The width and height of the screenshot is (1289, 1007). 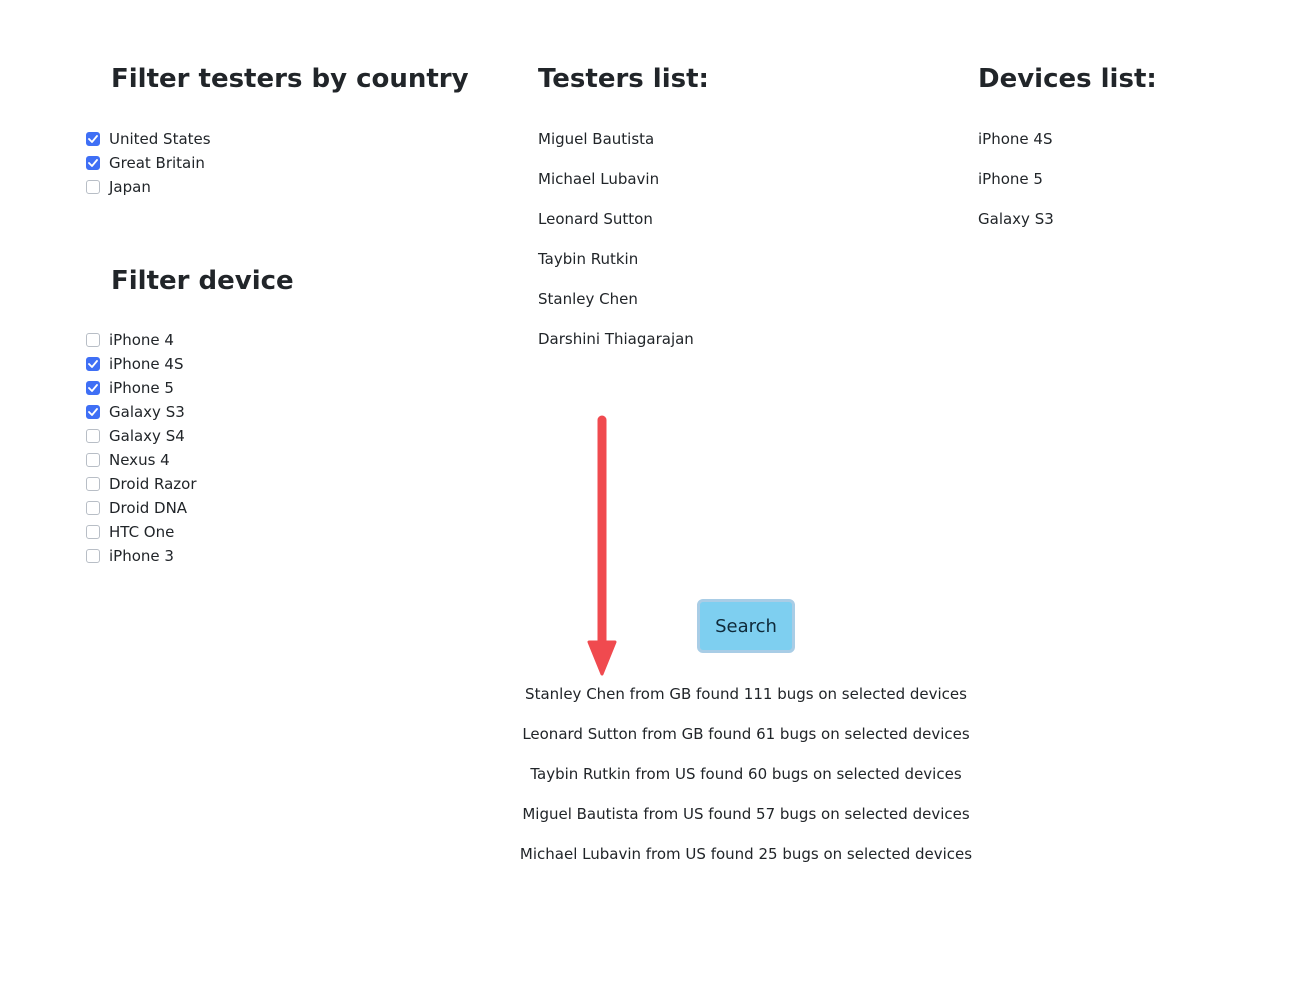 I want to click on country-option-great-britain: Great Britain, so click(x=148, y=163).